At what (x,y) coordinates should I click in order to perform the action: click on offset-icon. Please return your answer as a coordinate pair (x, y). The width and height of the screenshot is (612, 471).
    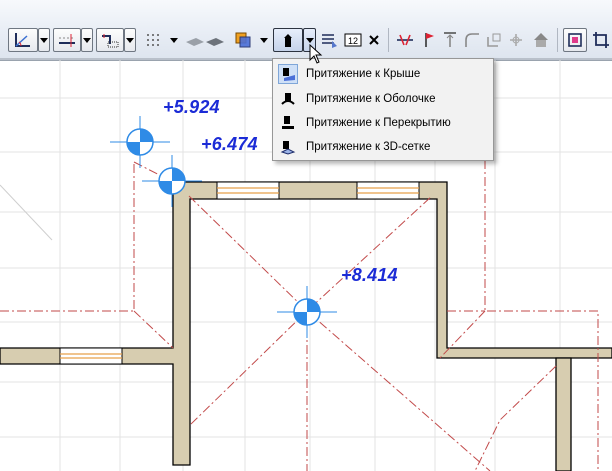
    Looking at the image, I should click on (494, 40).